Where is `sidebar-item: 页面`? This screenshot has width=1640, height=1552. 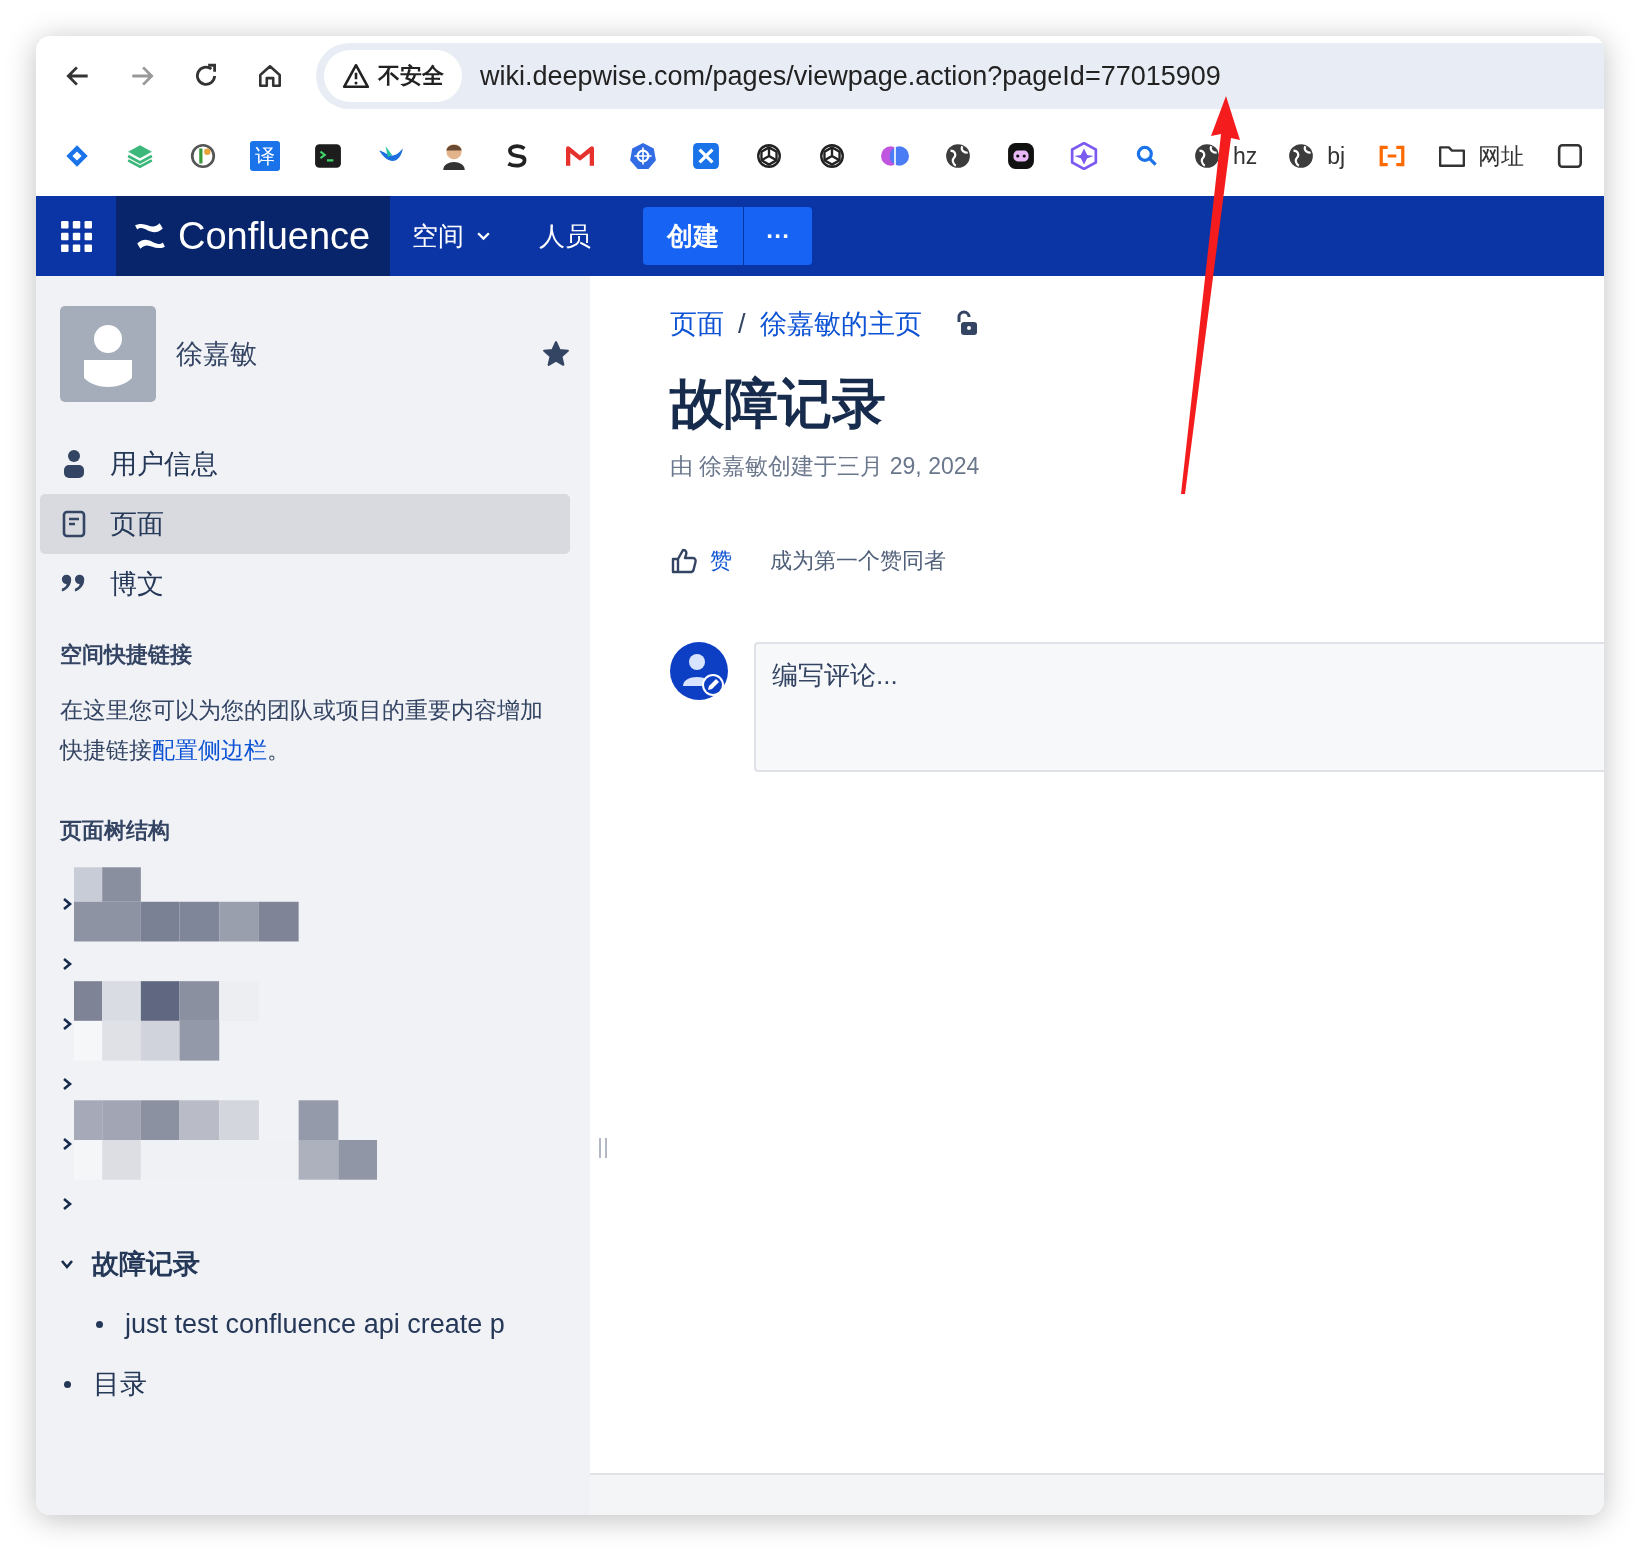
sidebar-item: 页面 is located at coordinates (305, 524).